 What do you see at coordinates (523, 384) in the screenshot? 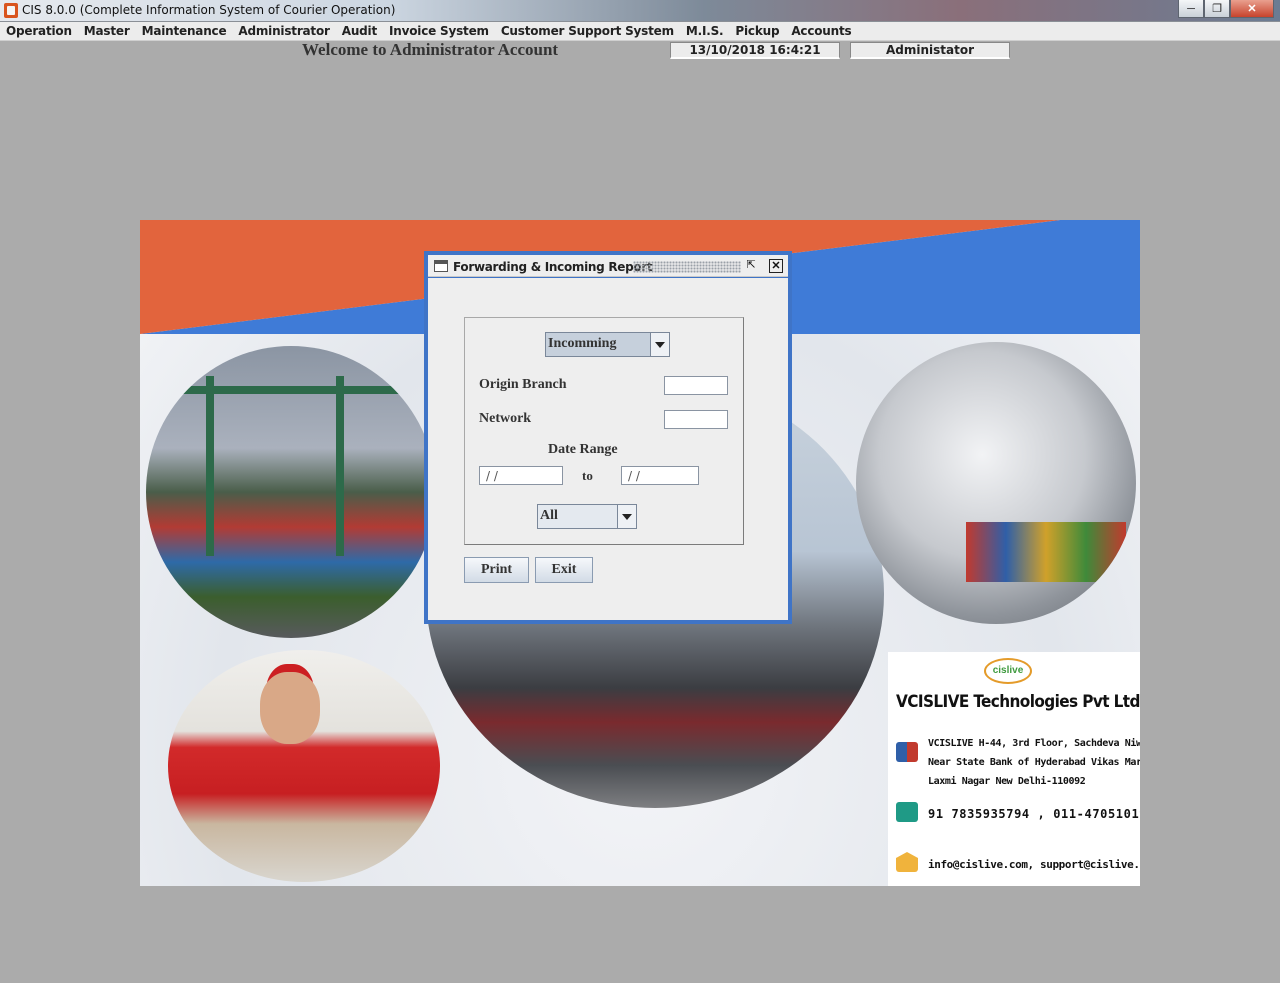
I see `origin-branch-label: Origin Branch` at bounding box center [523, 384].